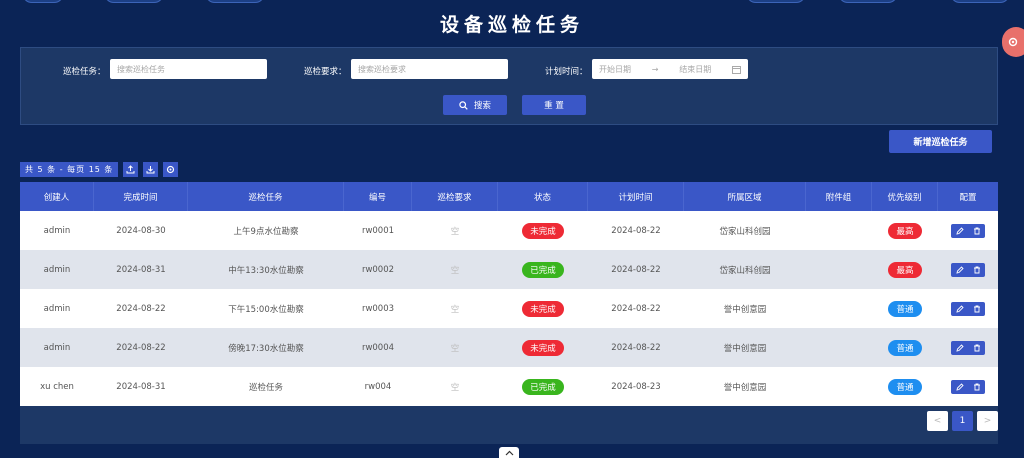  I want to click on cell-finish-time: 2024-08-30, so click(141, 230).